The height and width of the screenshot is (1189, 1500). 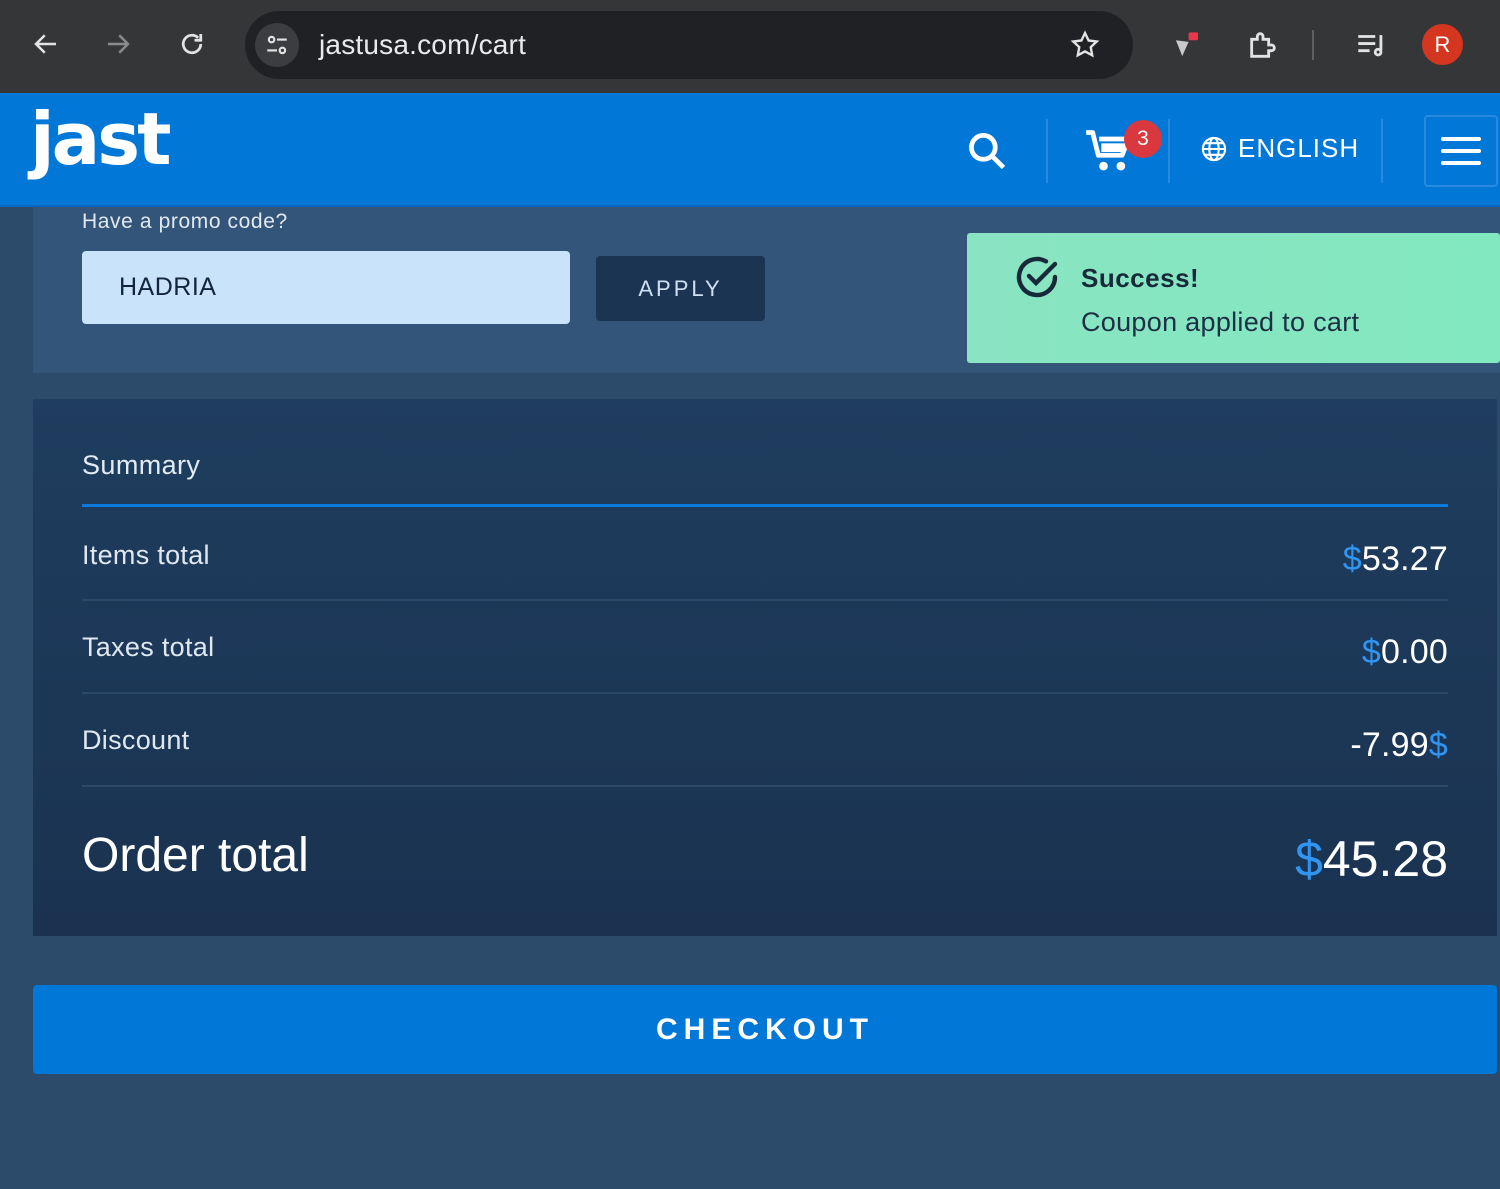 What do you see at coordinates (1414, 652) in the screenshot?
I see `taxes-total-amount: 0.00` at bounding box center [1414, 652].